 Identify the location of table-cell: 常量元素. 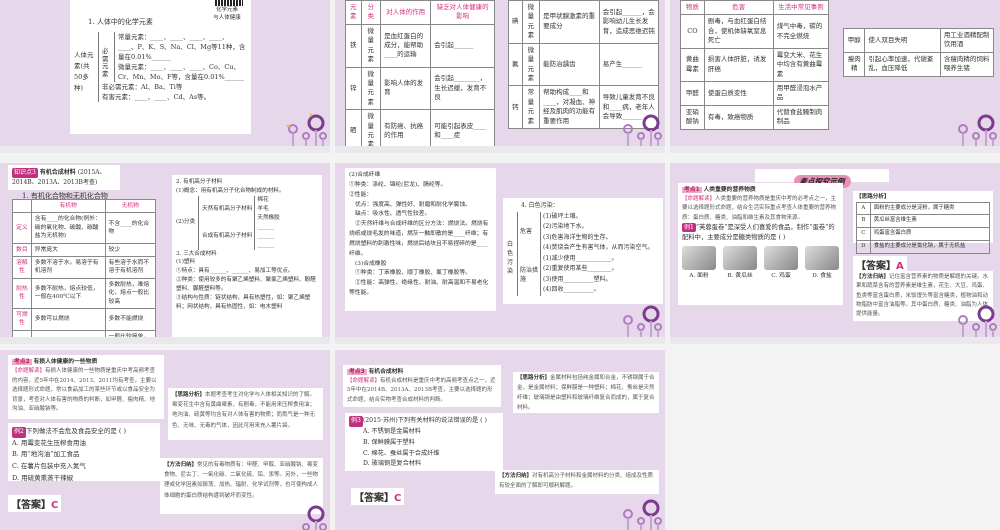
(531, 107).